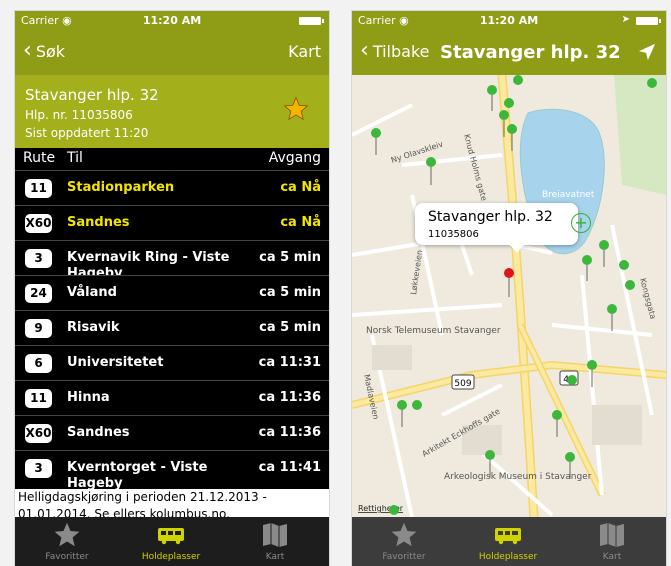 This screenshot has height=566, width=671. What do you see at coordinates (38, 293) in the screenshot?
I see `route-badge: 24` at bounding box center [38, 293].